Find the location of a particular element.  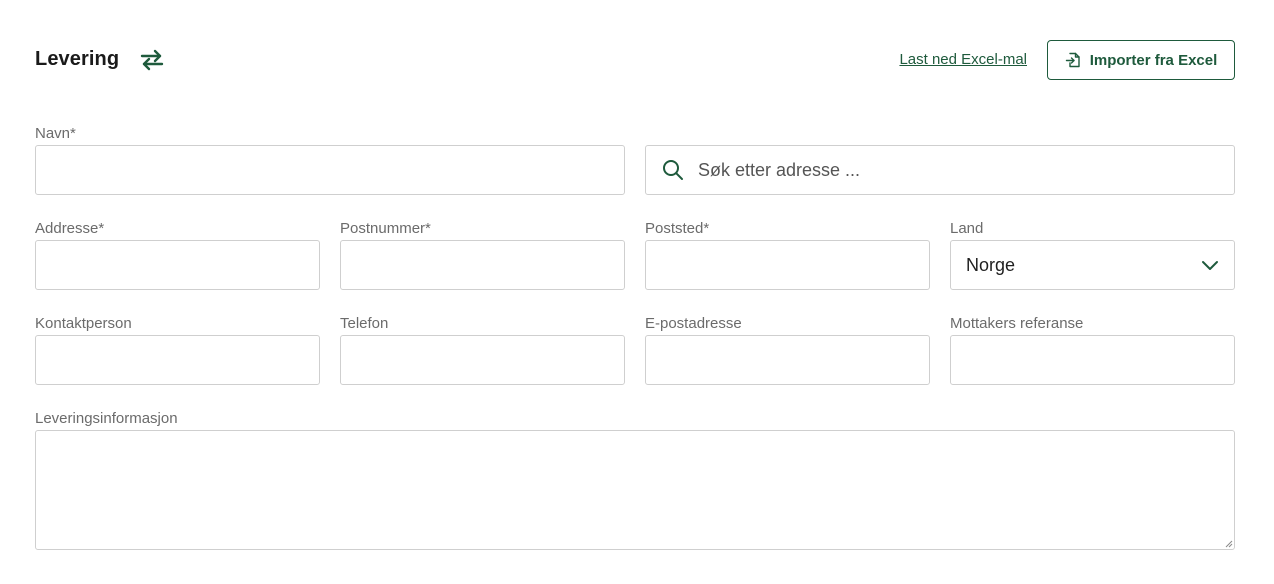

city-field is located at coordinates (787, 265).